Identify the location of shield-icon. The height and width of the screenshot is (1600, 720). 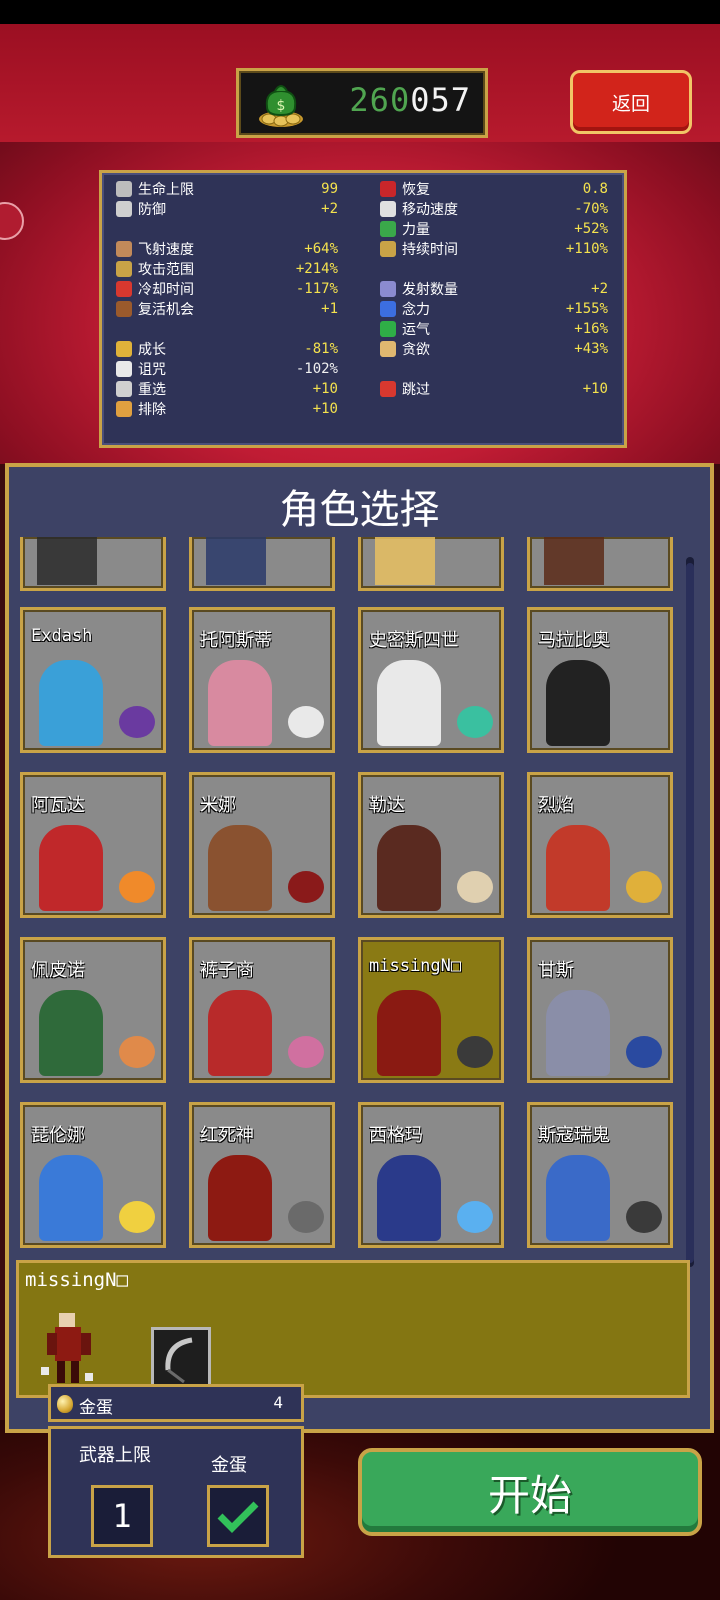
(124, 209).